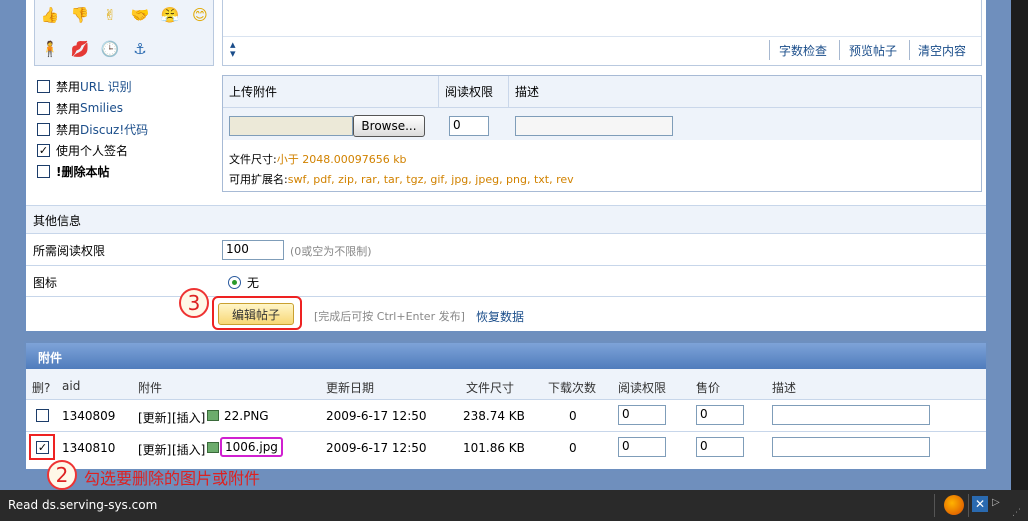 The width and height of the screenshot is (1028, 521). What do you see at coordinates (291, 126) in the screenshot?
I see `file-path-field` at bounding box center [291, 126].